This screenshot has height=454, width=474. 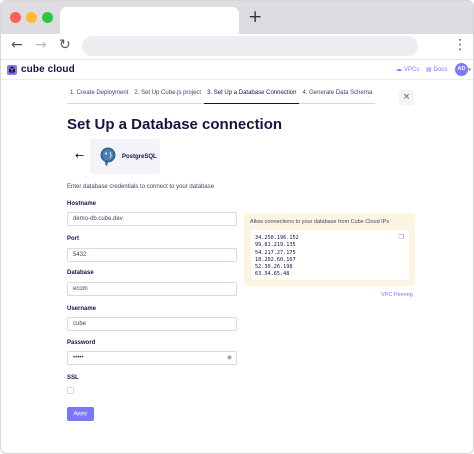 What do you see at coordinates (152, 255) in the screenshot?
I see `port-field: 5432` at bounding box center [152, 255].